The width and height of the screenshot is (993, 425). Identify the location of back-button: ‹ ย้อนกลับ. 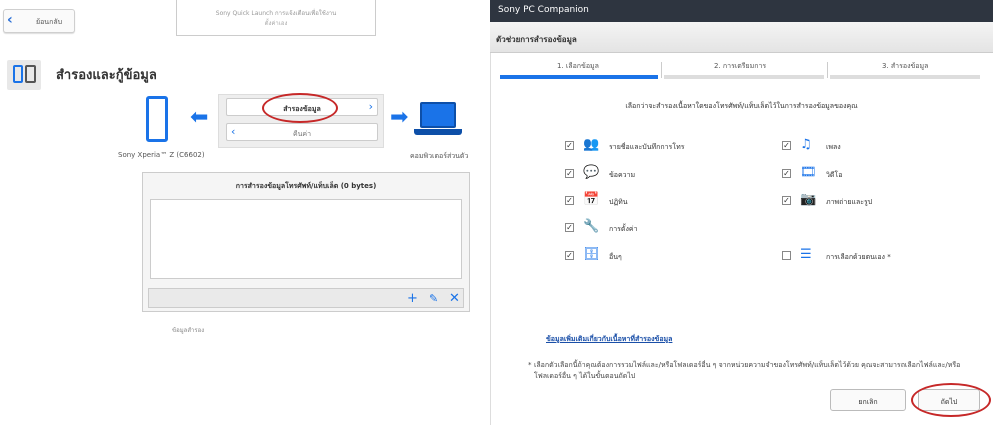
(39, 21).